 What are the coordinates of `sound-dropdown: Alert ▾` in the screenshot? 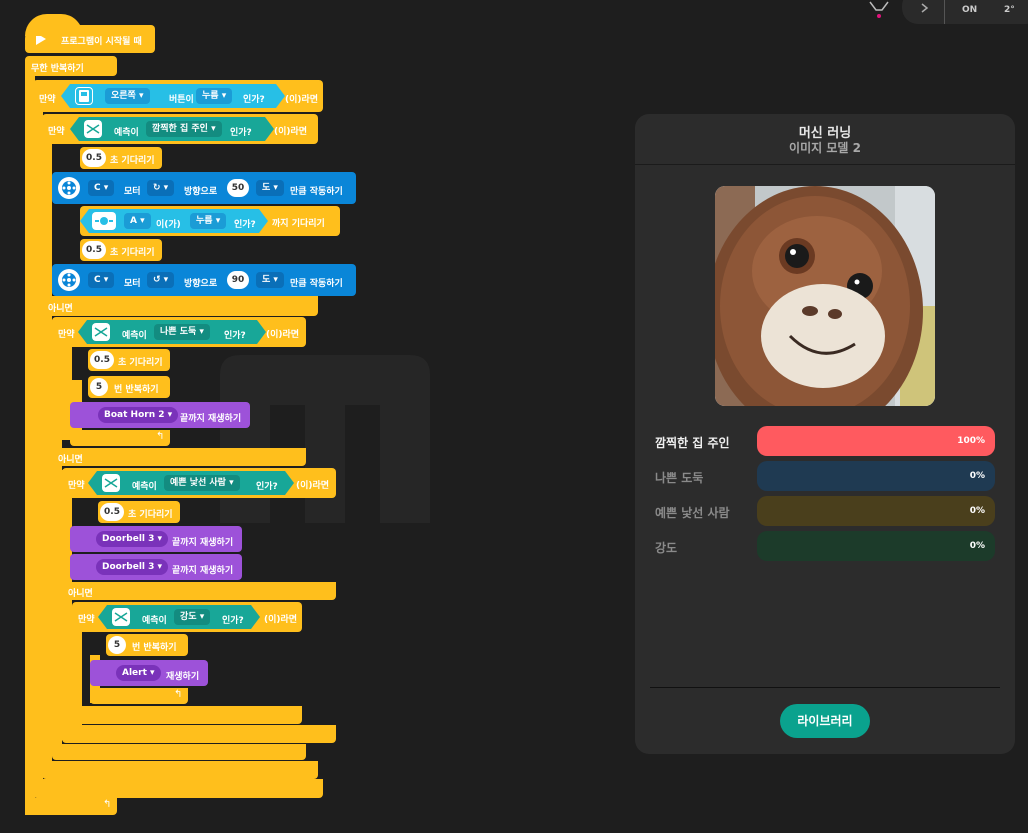 It's located at (138, 673).